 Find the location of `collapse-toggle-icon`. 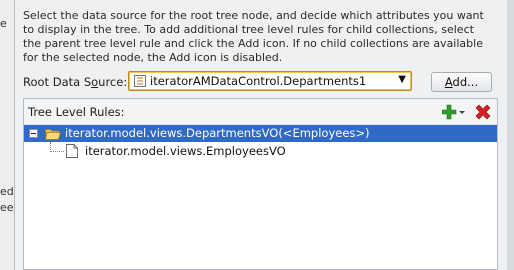

collapse-toggle-icon is located at coordinates (33, 133).